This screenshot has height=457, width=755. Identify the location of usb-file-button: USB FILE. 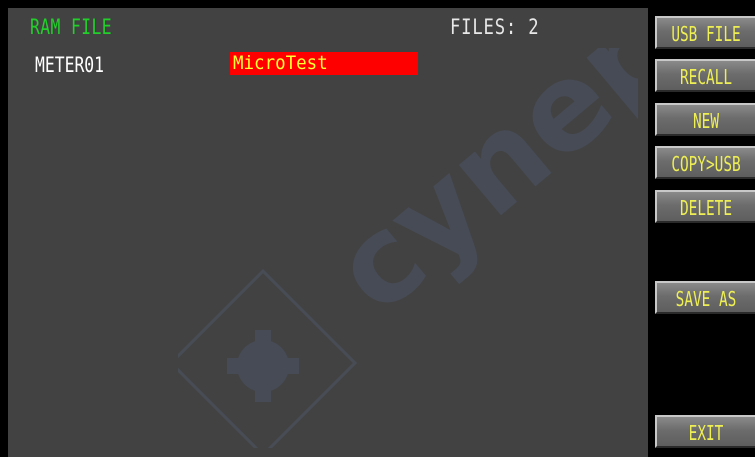
(705, 32).